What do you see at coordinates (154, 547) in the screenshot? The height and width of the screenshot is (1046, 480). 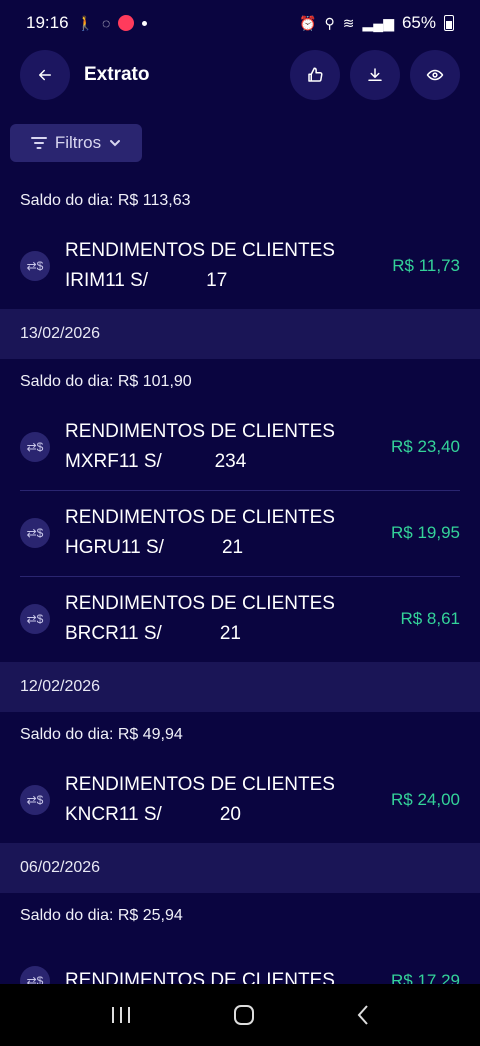 I see `transaction-detail: HGRU11 S/ 21` at bounding box center [154, 547].